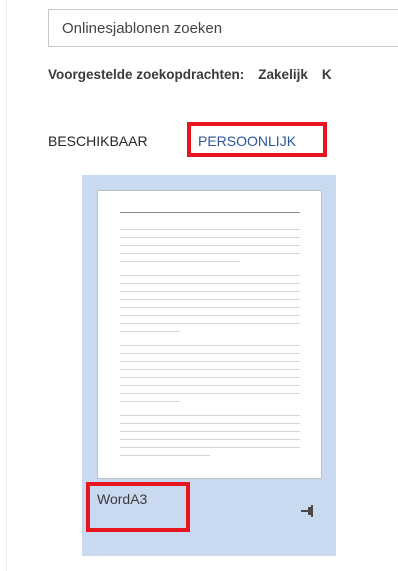  Describe the element at coordinates (6, 285) in the screenshot. I see `pane-divider` at that location.